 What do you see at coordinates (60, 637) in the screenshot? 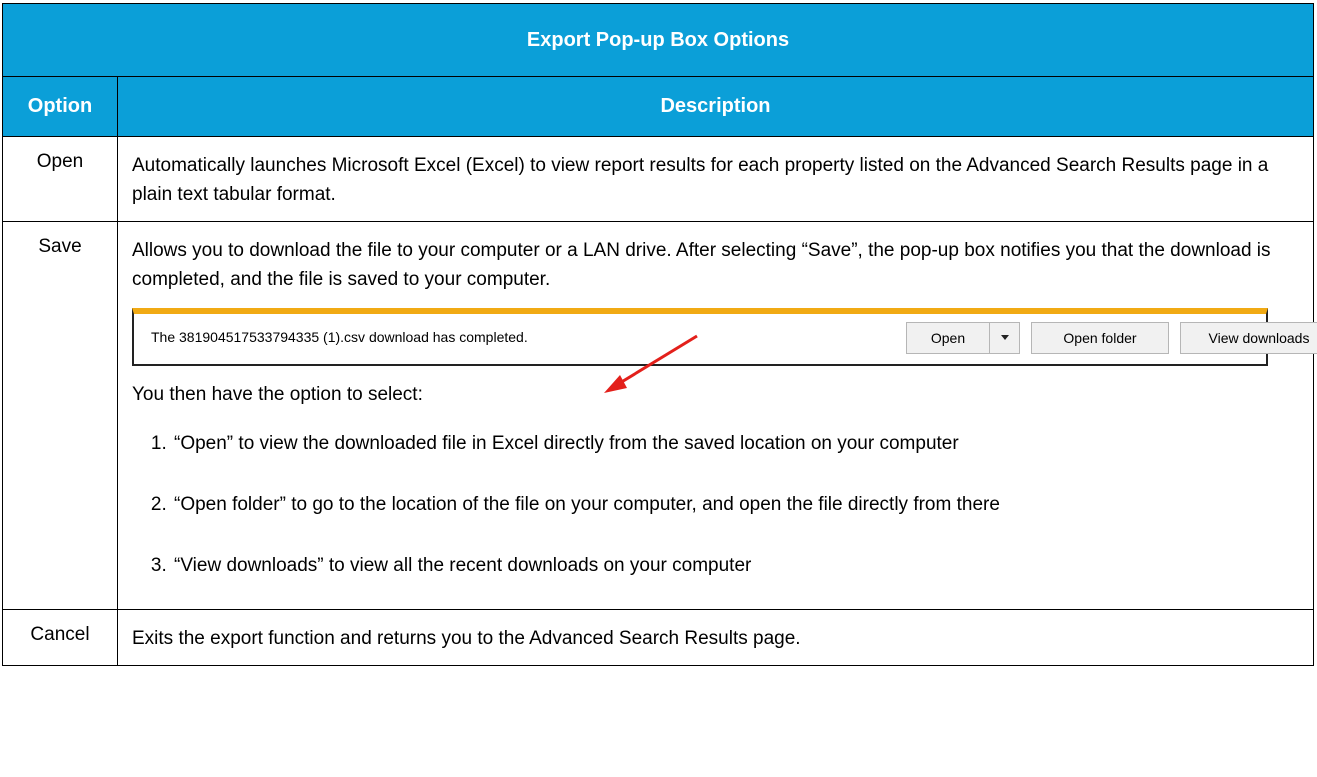
I see `option-cancel: Cancel` at bounding box center [60, 637].